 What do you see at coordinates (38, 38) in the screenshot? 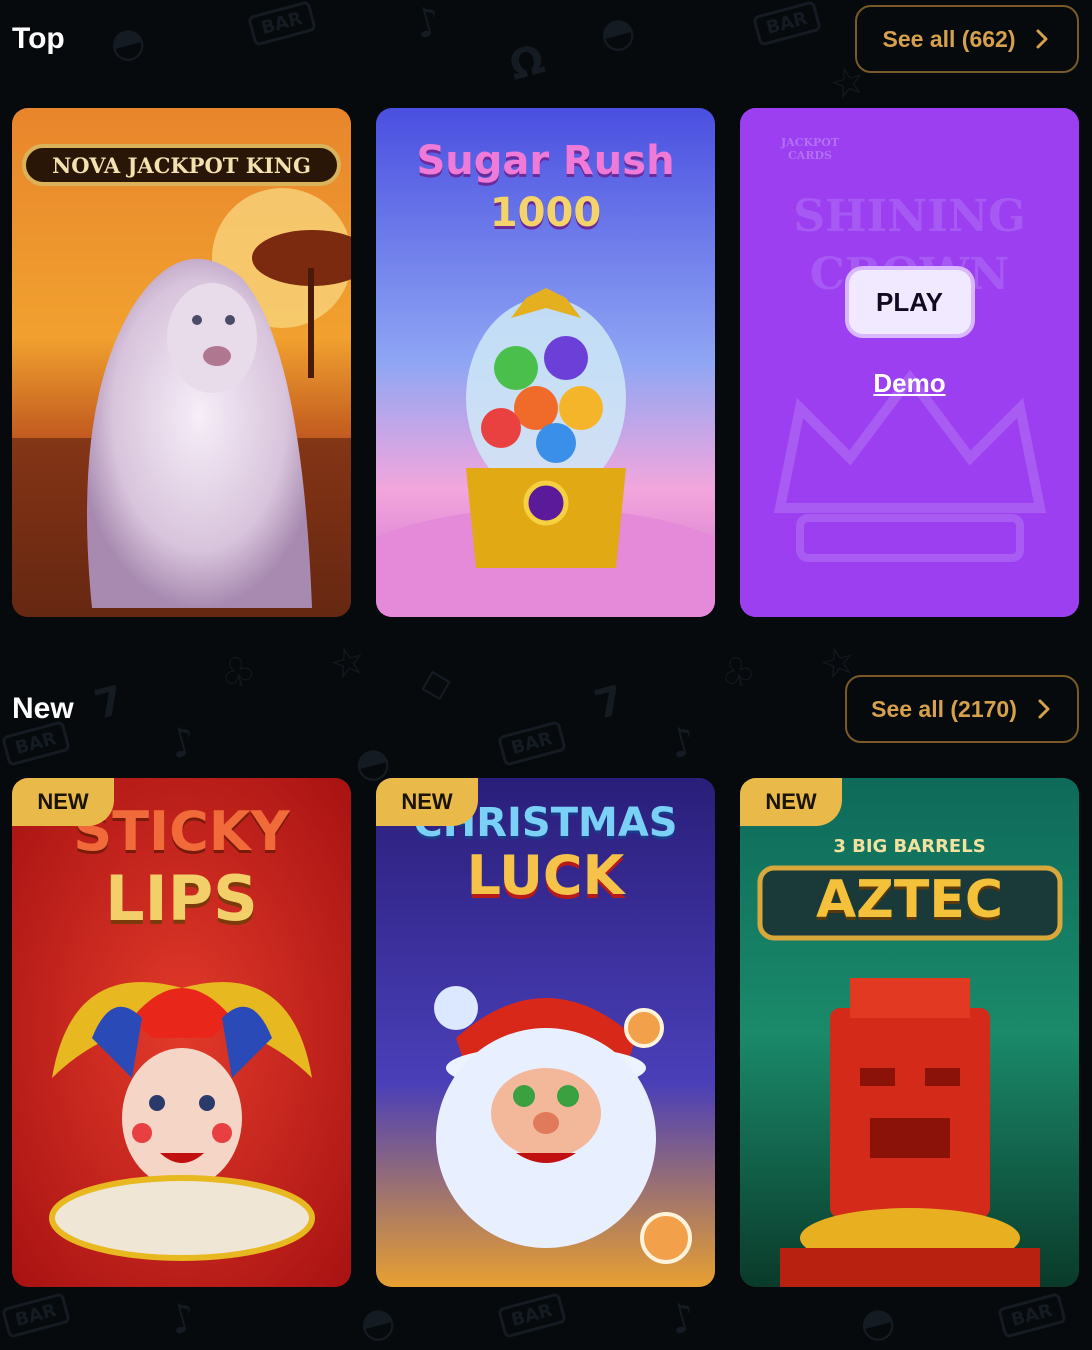
I see `section-title-top: Top` at bounding box center [38, 38].